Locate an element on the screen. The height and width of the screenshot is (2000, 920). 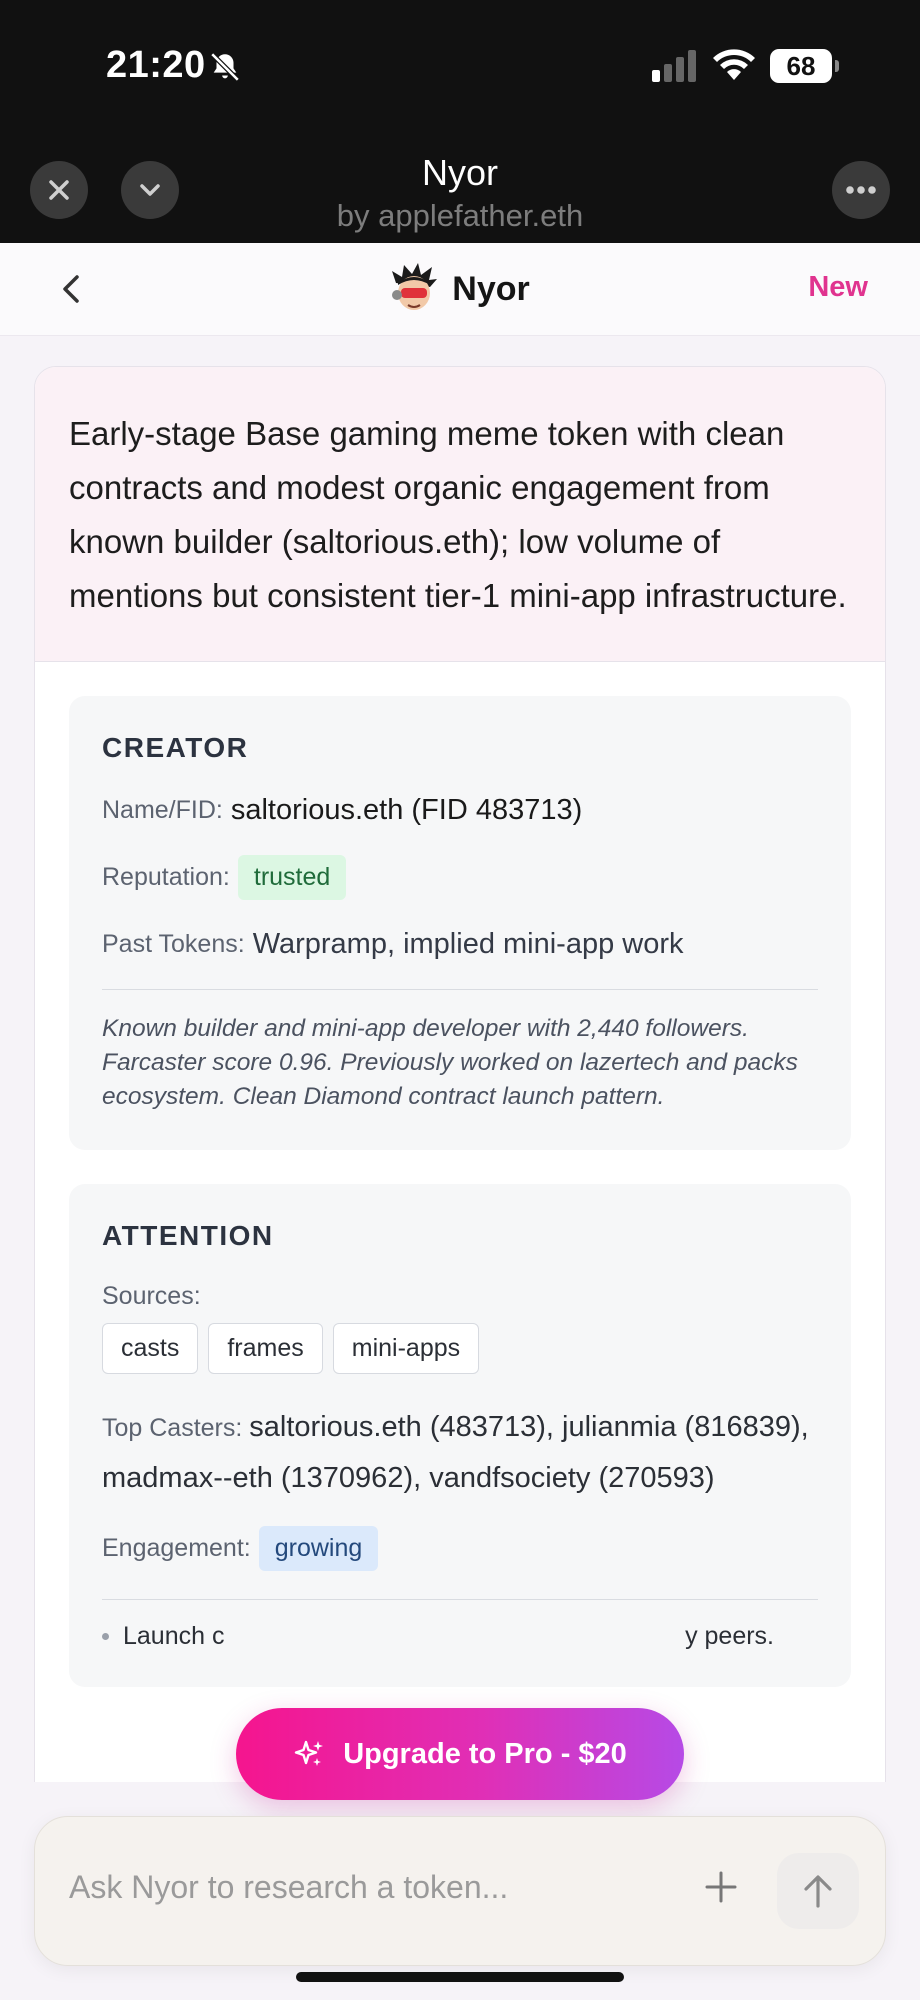
engagement-badge: growing is located at coordinates (318, 1548).